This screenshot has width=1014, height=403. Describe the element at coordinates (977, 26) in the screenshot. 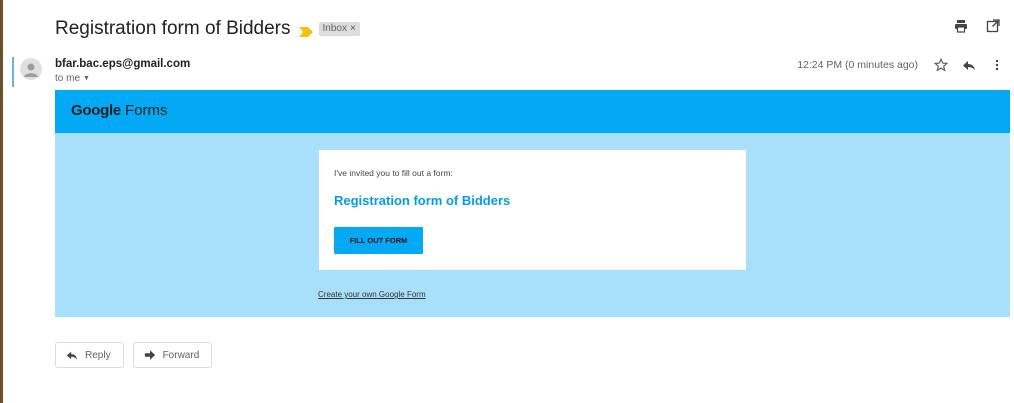

I see `thread-actions` at that location.